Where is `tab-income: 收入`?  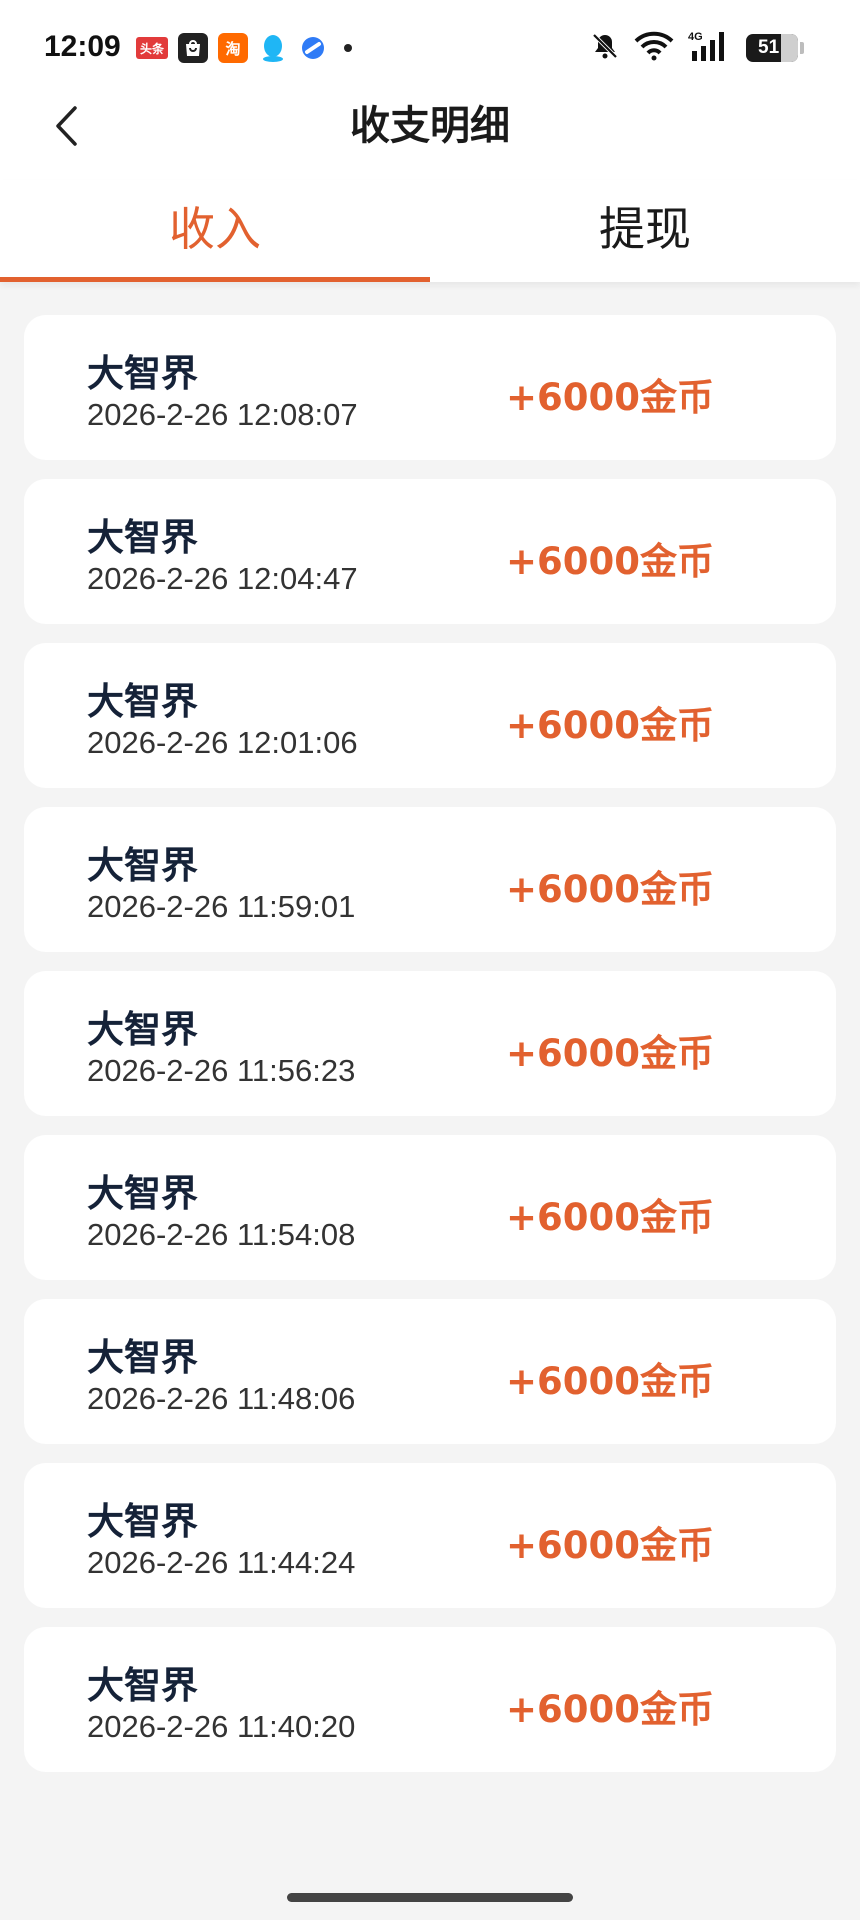 tab-income: 收入 is located at coordinates (215, 231).